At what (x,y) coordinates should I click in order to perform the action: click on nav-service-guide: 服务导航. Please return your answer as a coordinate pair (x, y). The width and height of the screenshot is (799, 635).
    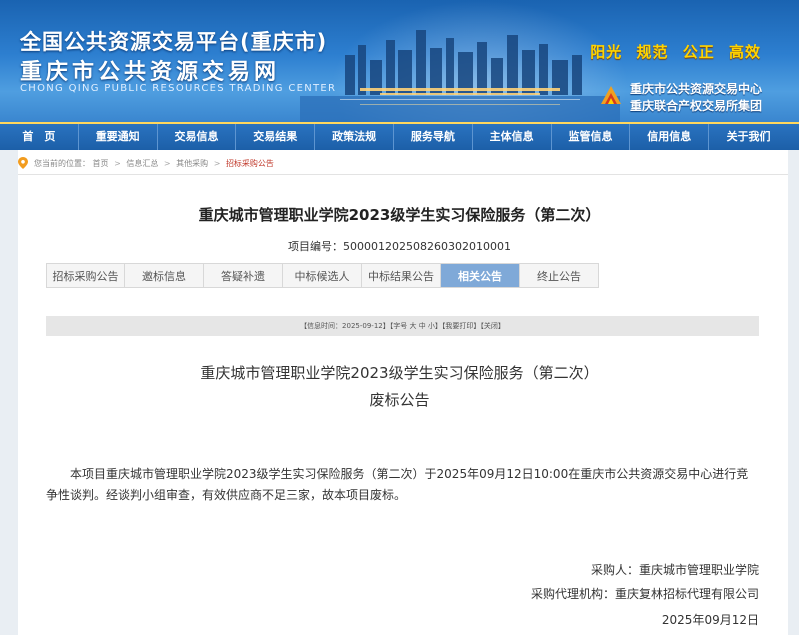
    Looking at the image, I should click on (433, 137).